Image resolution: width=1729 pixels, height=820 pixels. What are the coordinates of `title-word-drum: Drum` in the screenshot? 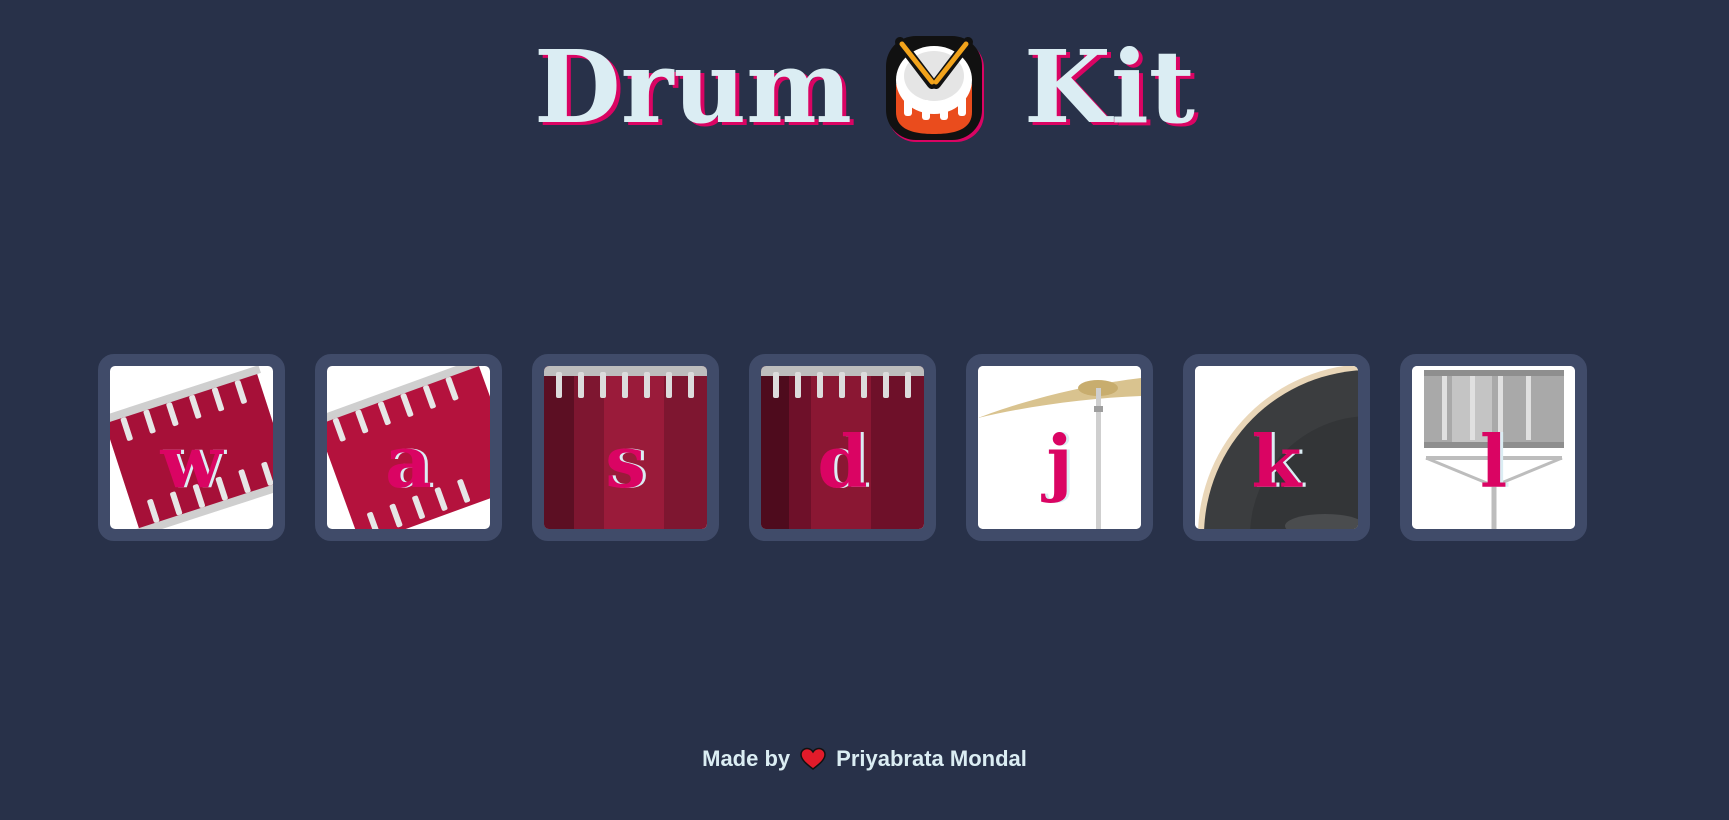 It's located at (692, 87).